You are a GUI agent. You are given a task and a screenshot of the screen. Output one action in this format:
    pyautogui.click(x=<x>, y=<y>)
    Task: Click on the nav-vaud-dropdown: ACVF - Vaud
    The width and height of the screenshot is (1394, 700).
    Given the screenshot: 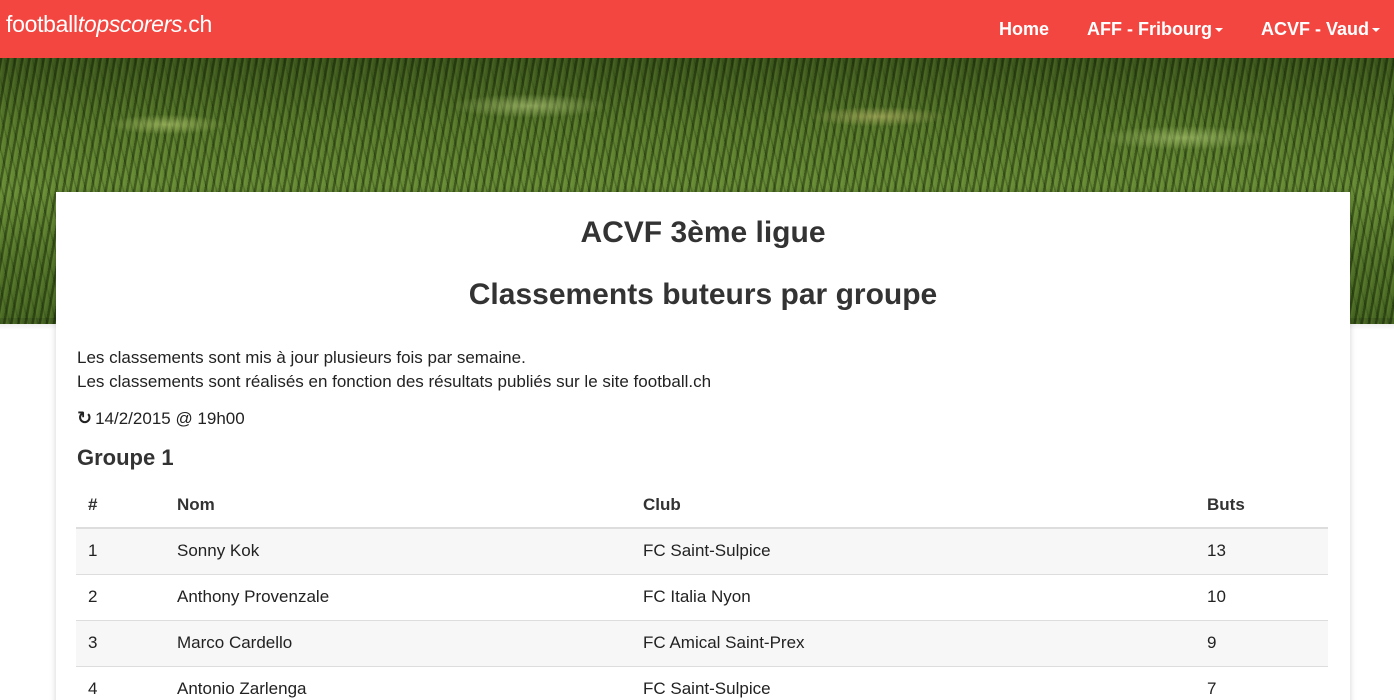 What is the action you would take?
    pyautogui.click(x=1318, y=29)
    